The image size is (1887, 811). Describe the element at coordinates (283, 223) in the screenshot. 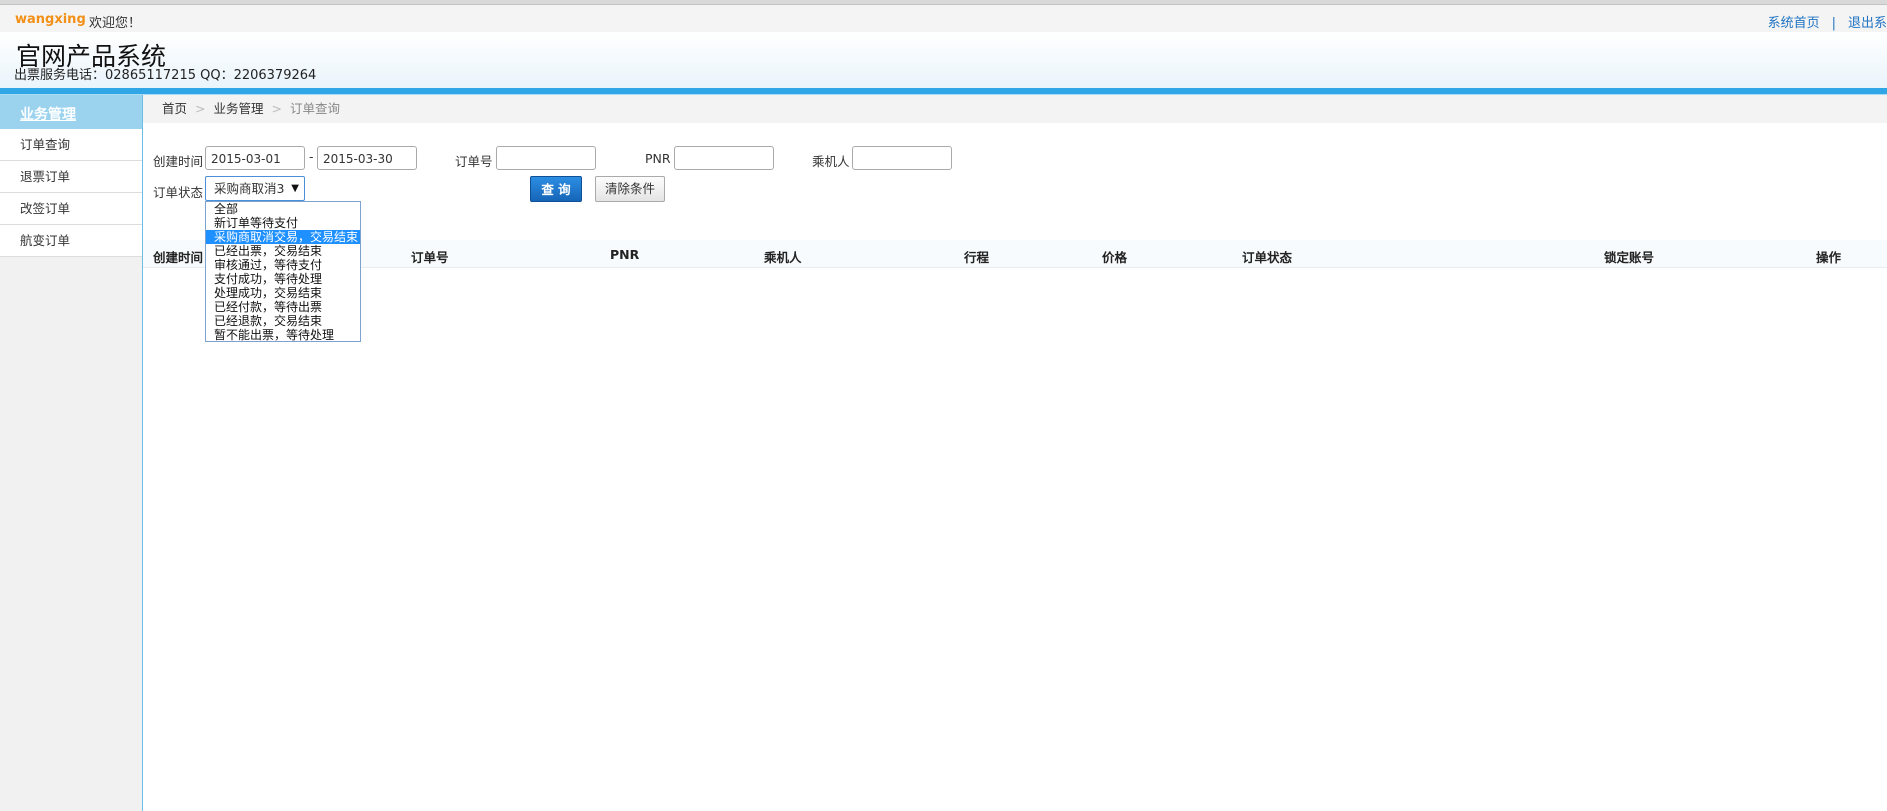

I see `status-option: 新订单等待支付` at that location.